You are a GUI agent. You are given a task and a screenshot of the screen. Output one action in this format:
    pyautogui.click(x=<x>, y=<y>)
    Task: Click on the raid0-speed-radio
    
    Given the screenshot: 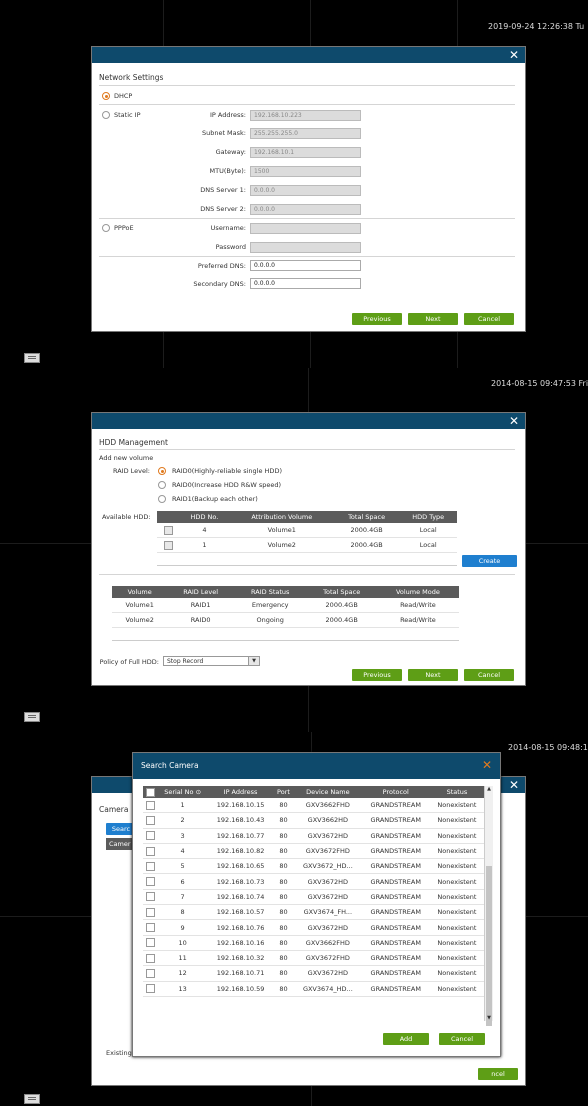 What is the action you would take?
    pyautogui.click(x=162, y=485)
    